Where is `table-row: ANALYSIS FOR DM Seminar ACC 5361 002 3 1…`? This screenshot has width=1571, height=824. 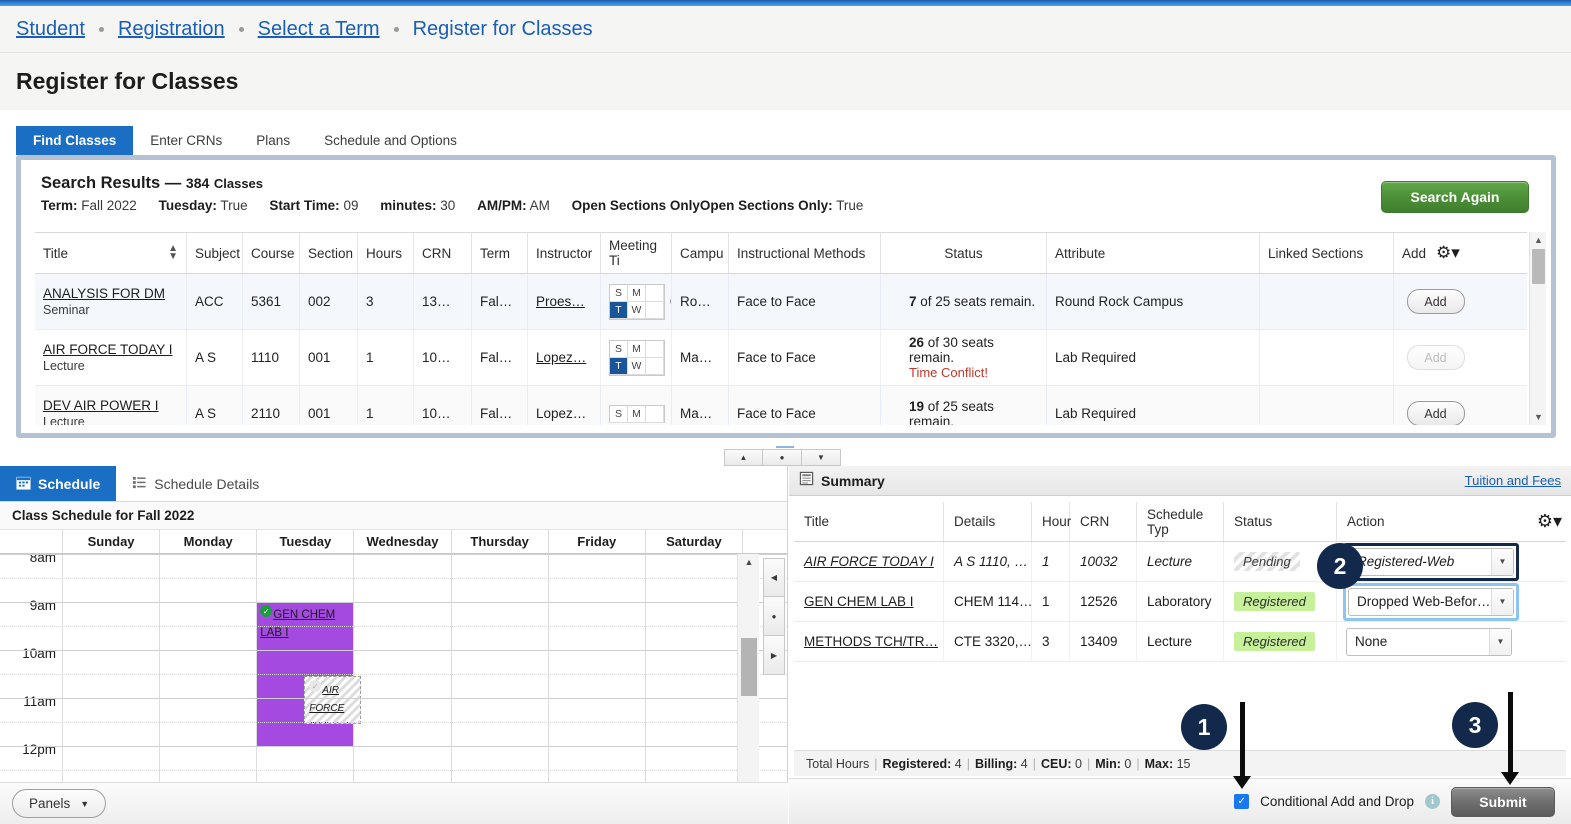
table-row: ANALYSIS FOR DM Seminar ACC 5361 002 3 1… is located at coordinates (781, 302).